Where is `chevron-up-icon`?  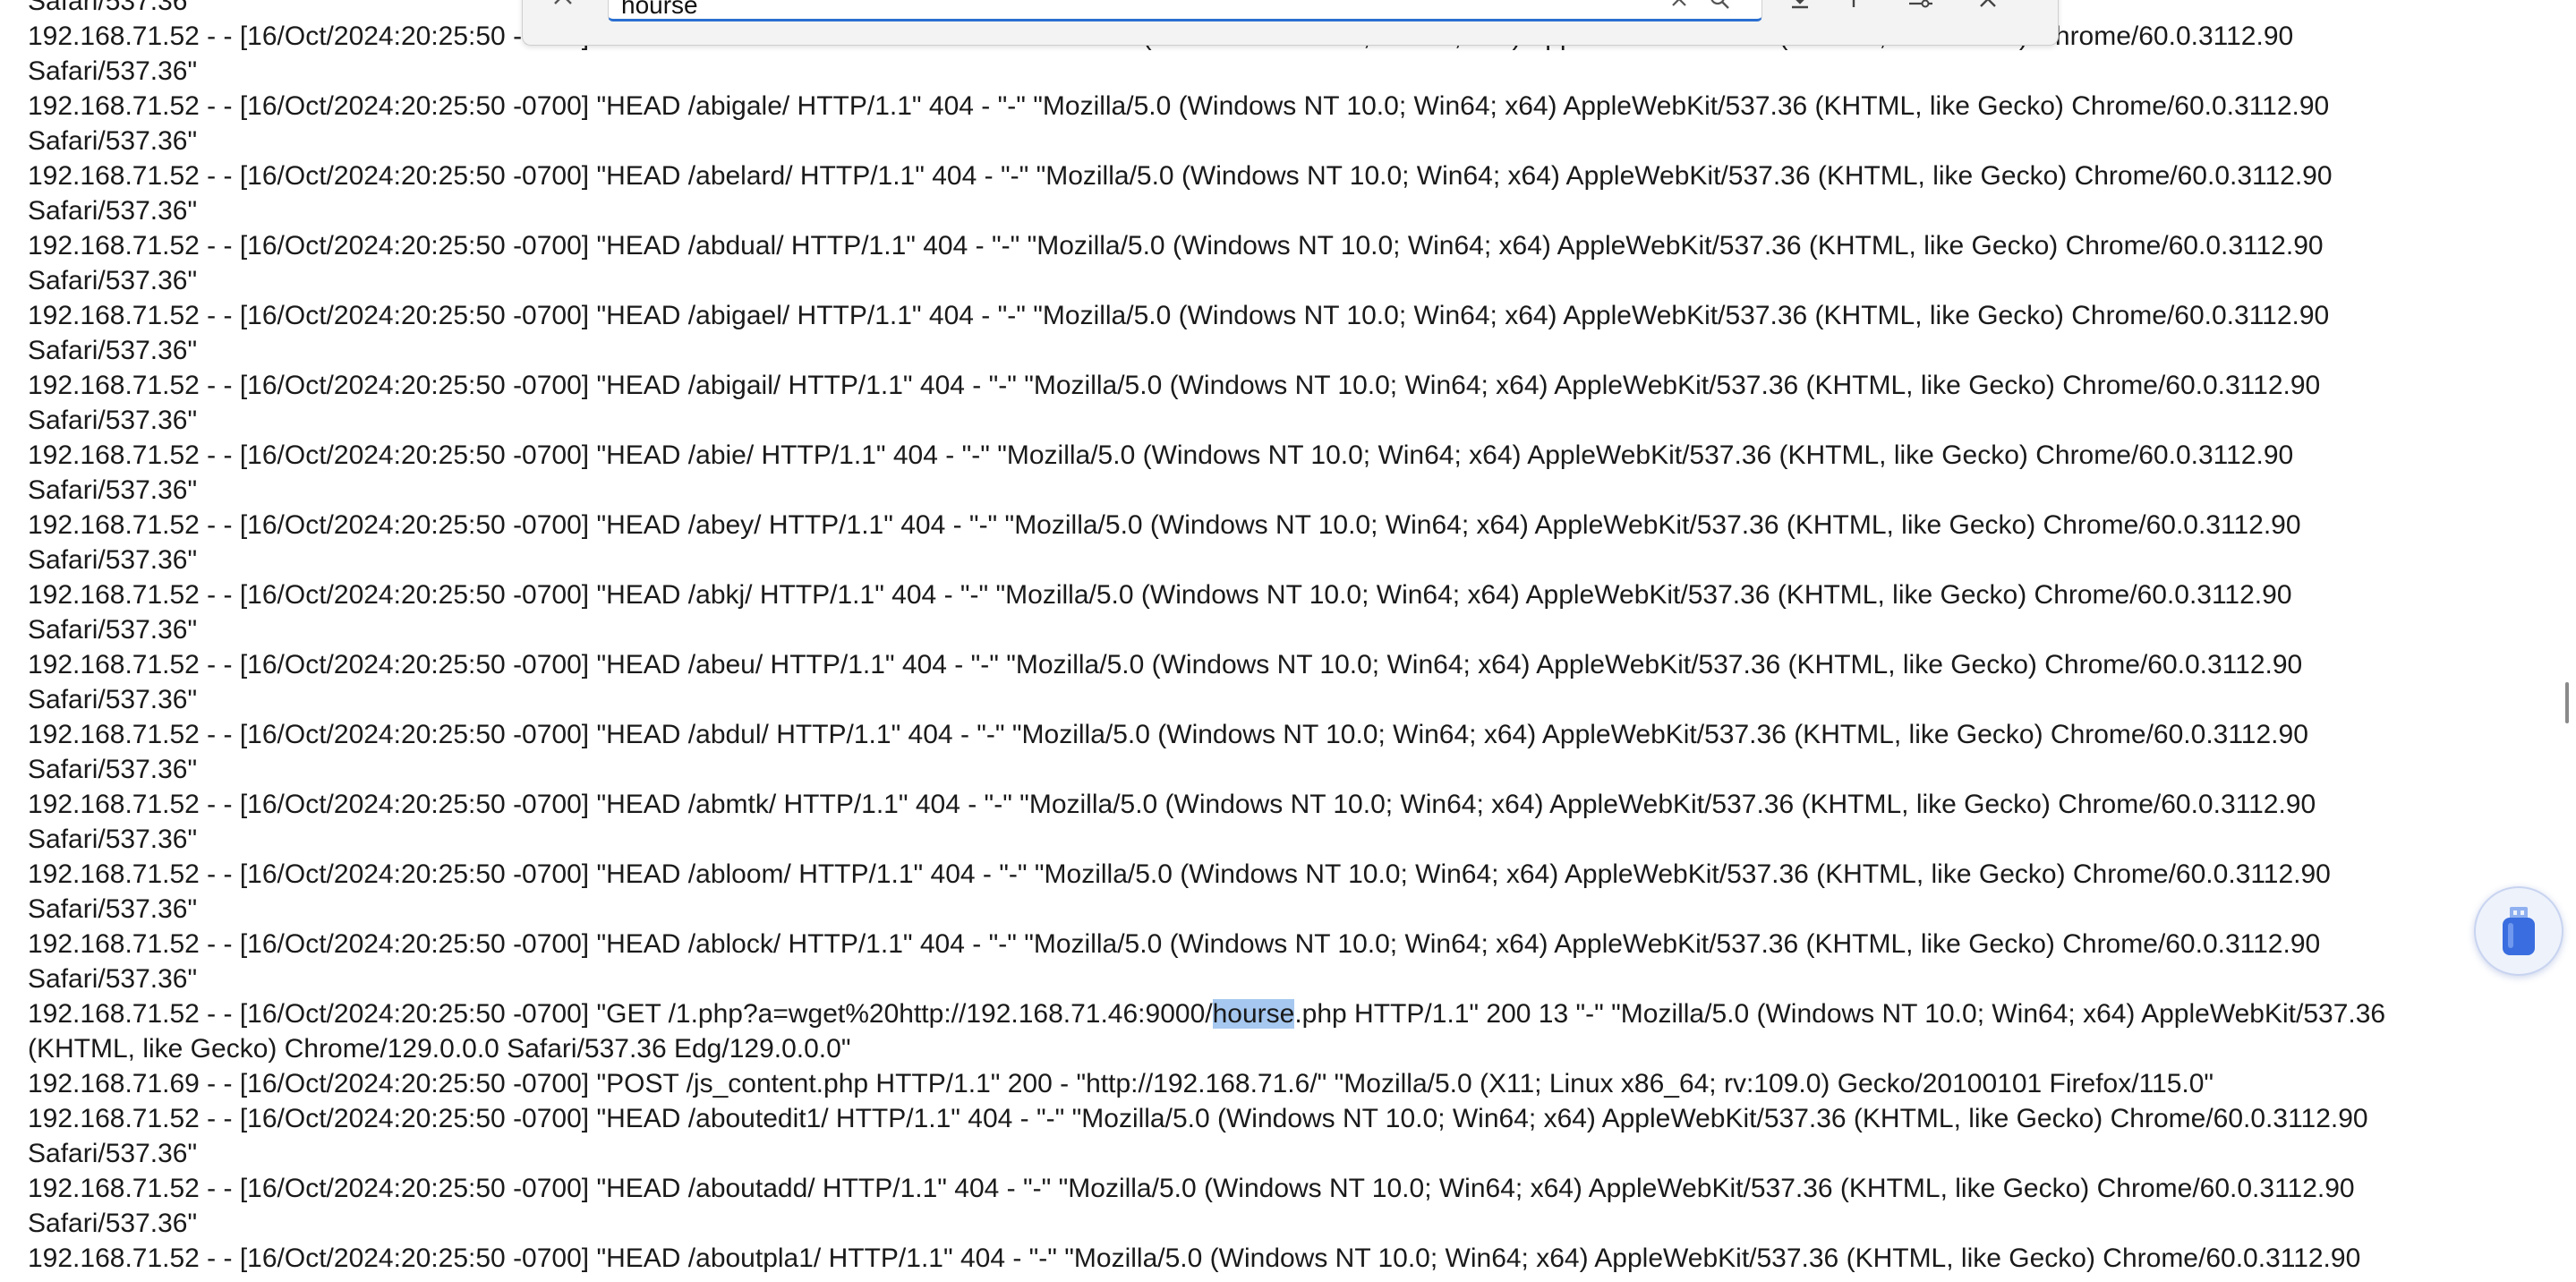 chevron-up-icon is located at coordinates (563, 6).